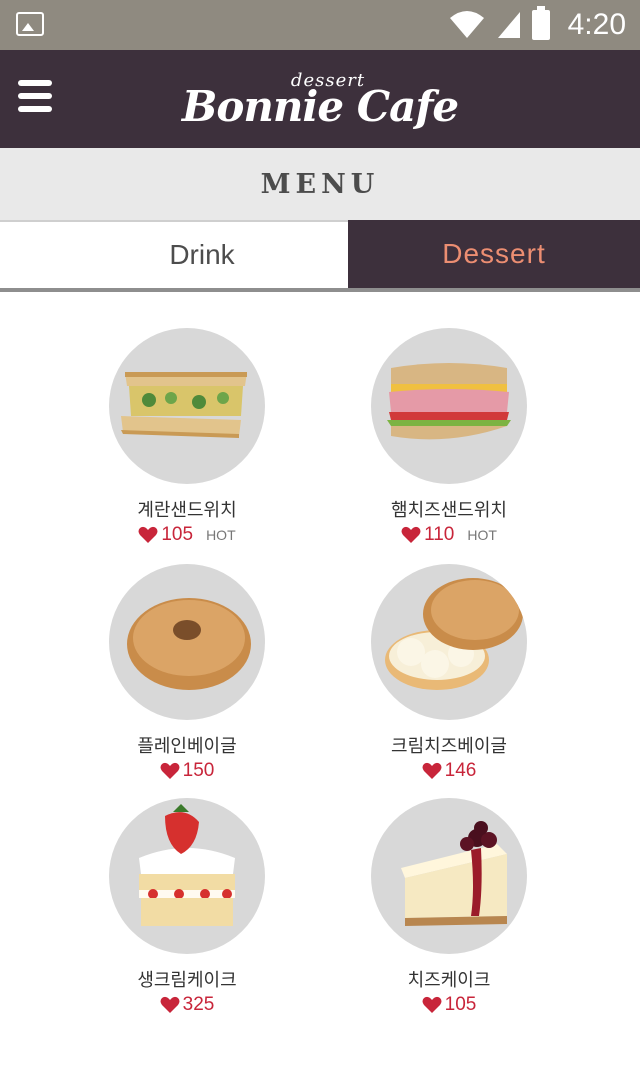 This screenshot has width=640, height=1067. I want to click on plain-bagel-image, so click(189, 644).